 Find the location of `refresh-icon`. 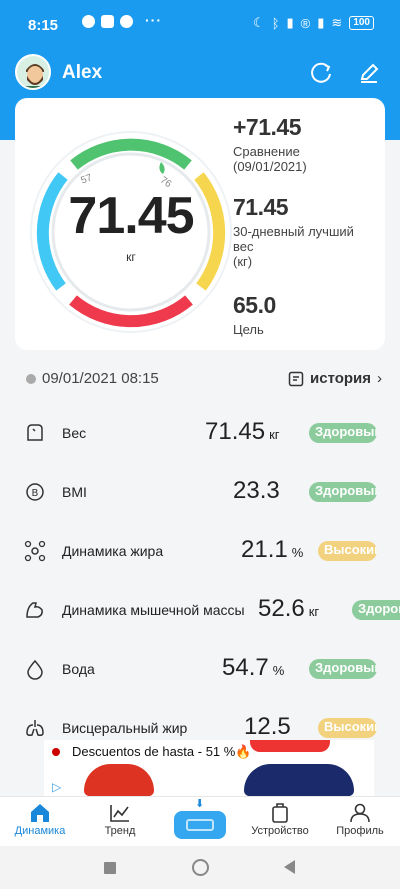

refresh-icon is located at coordinates (321, 72).